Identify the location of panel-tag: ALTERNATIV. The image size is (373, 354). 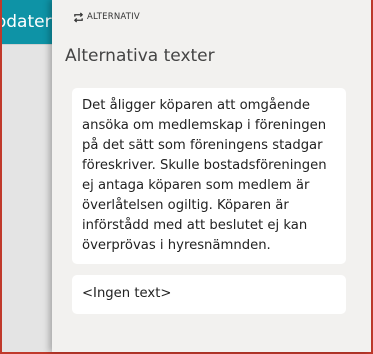
(106, 17).